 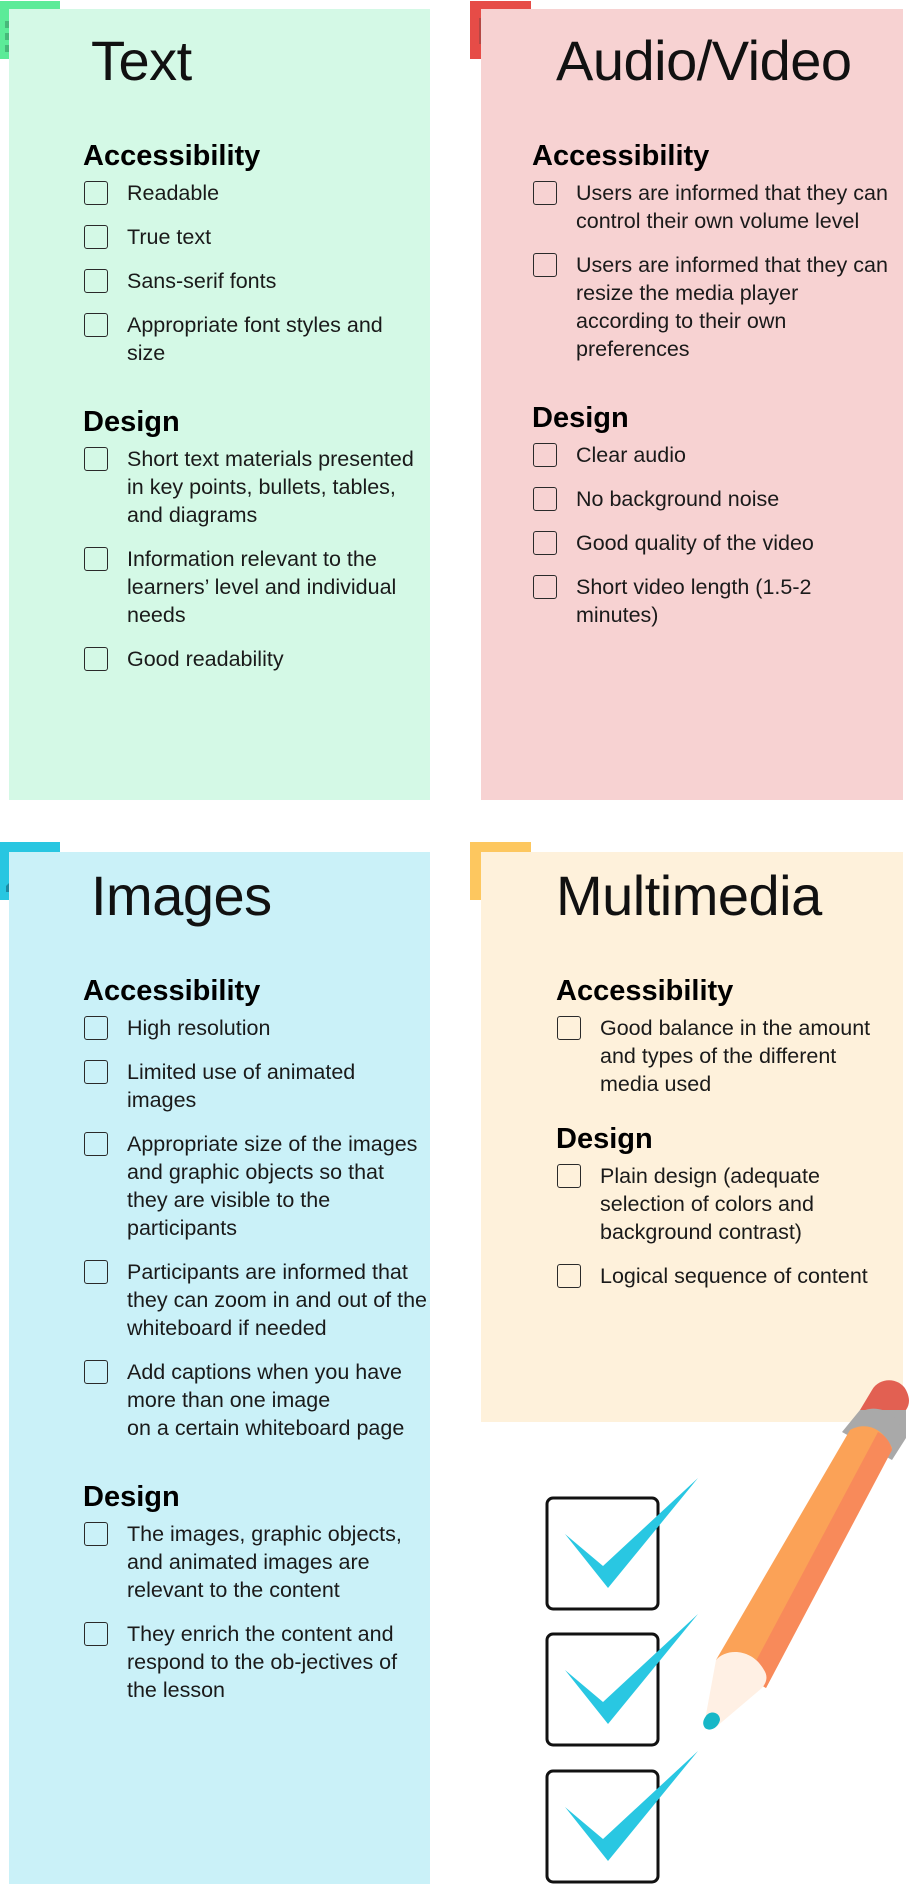 I want to click on checklist-item-label: Limited use of animated images, so click(x=241, y=1086).